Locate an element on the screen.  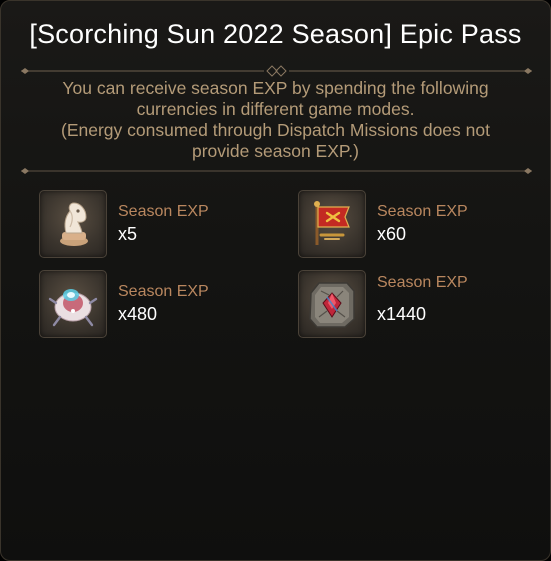
currency-item-stone-tablet: Season EXP x1440 is located at coordinates (413, 305).